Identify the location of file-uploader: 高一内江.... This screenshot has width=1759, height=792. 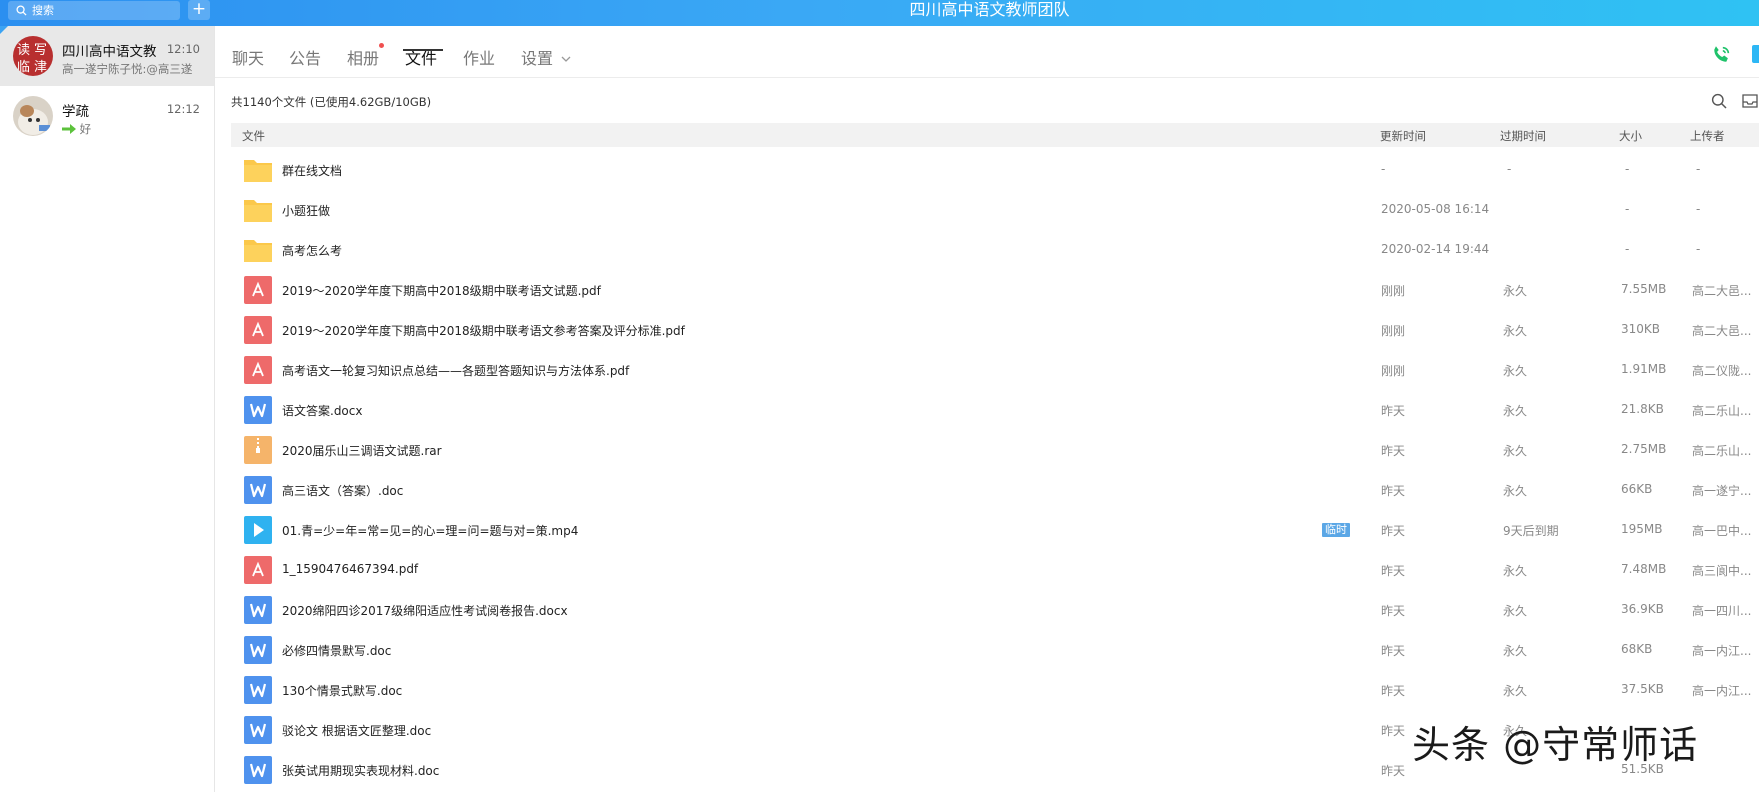
(1722, 651).